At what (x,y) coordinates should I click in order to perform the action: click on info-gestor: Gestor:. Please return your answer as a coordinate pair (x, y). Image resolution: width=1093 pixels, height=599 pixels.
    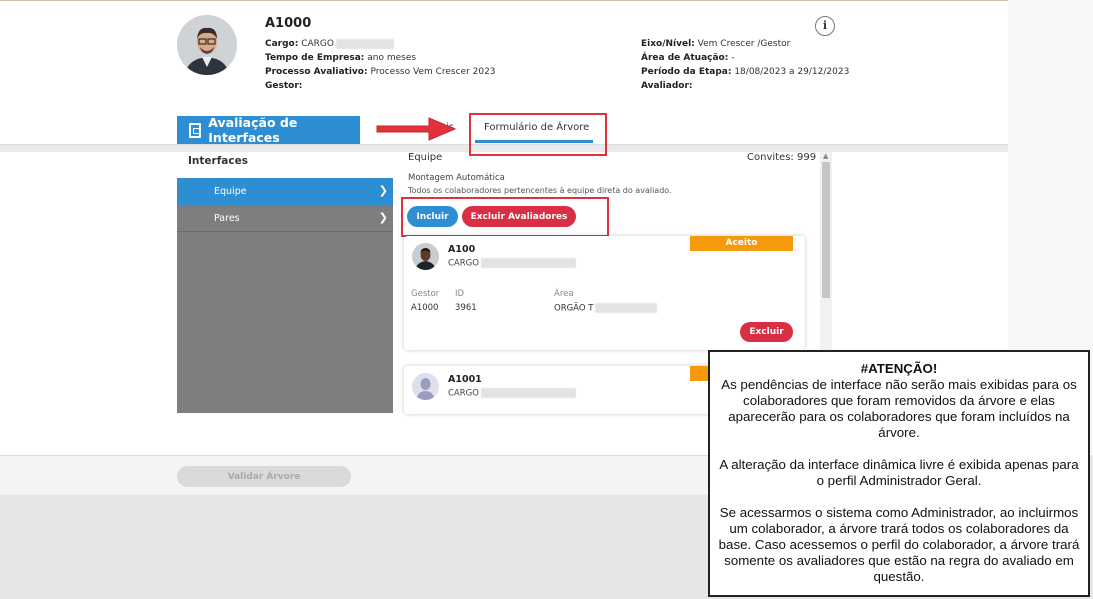
    Looking at the image, I should click on (284, 86).